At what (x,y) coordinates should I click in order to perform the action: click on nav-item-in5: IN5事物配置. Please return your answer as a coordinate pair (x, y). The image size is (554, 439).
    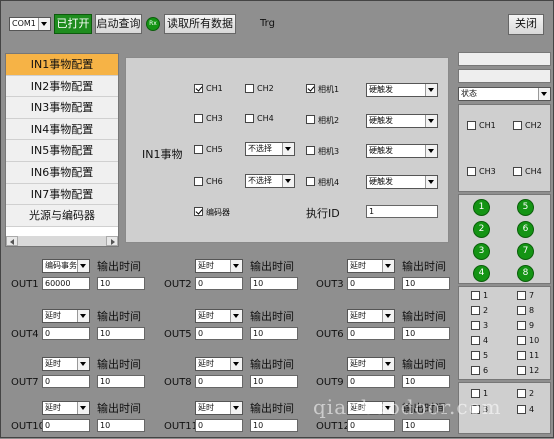
    Looking at the image, I should click on (62, 151).